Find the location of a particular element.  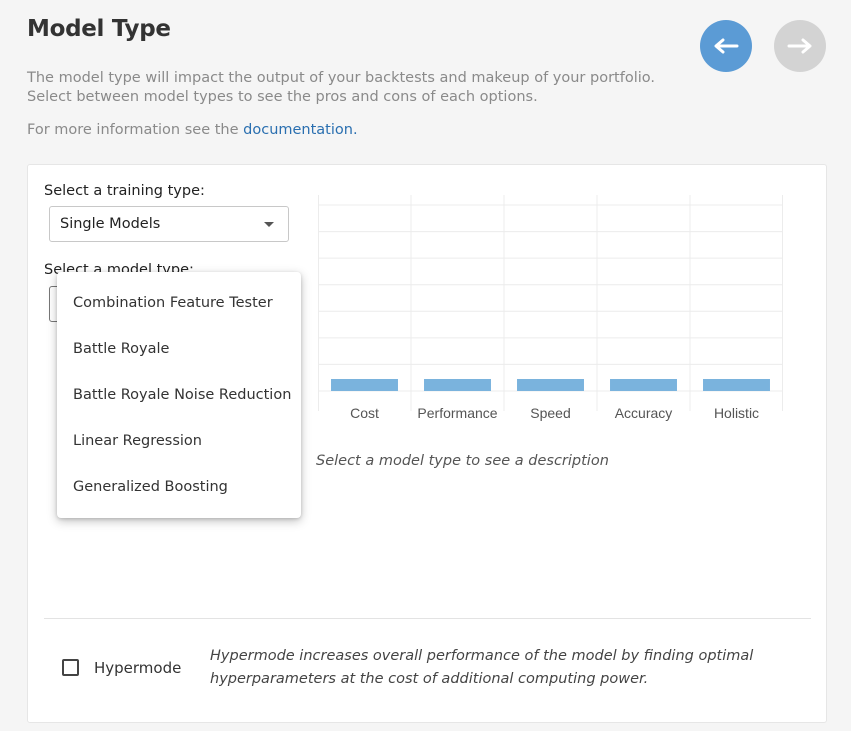

training-type-value: Single Models is located at coordinates (110, 224).